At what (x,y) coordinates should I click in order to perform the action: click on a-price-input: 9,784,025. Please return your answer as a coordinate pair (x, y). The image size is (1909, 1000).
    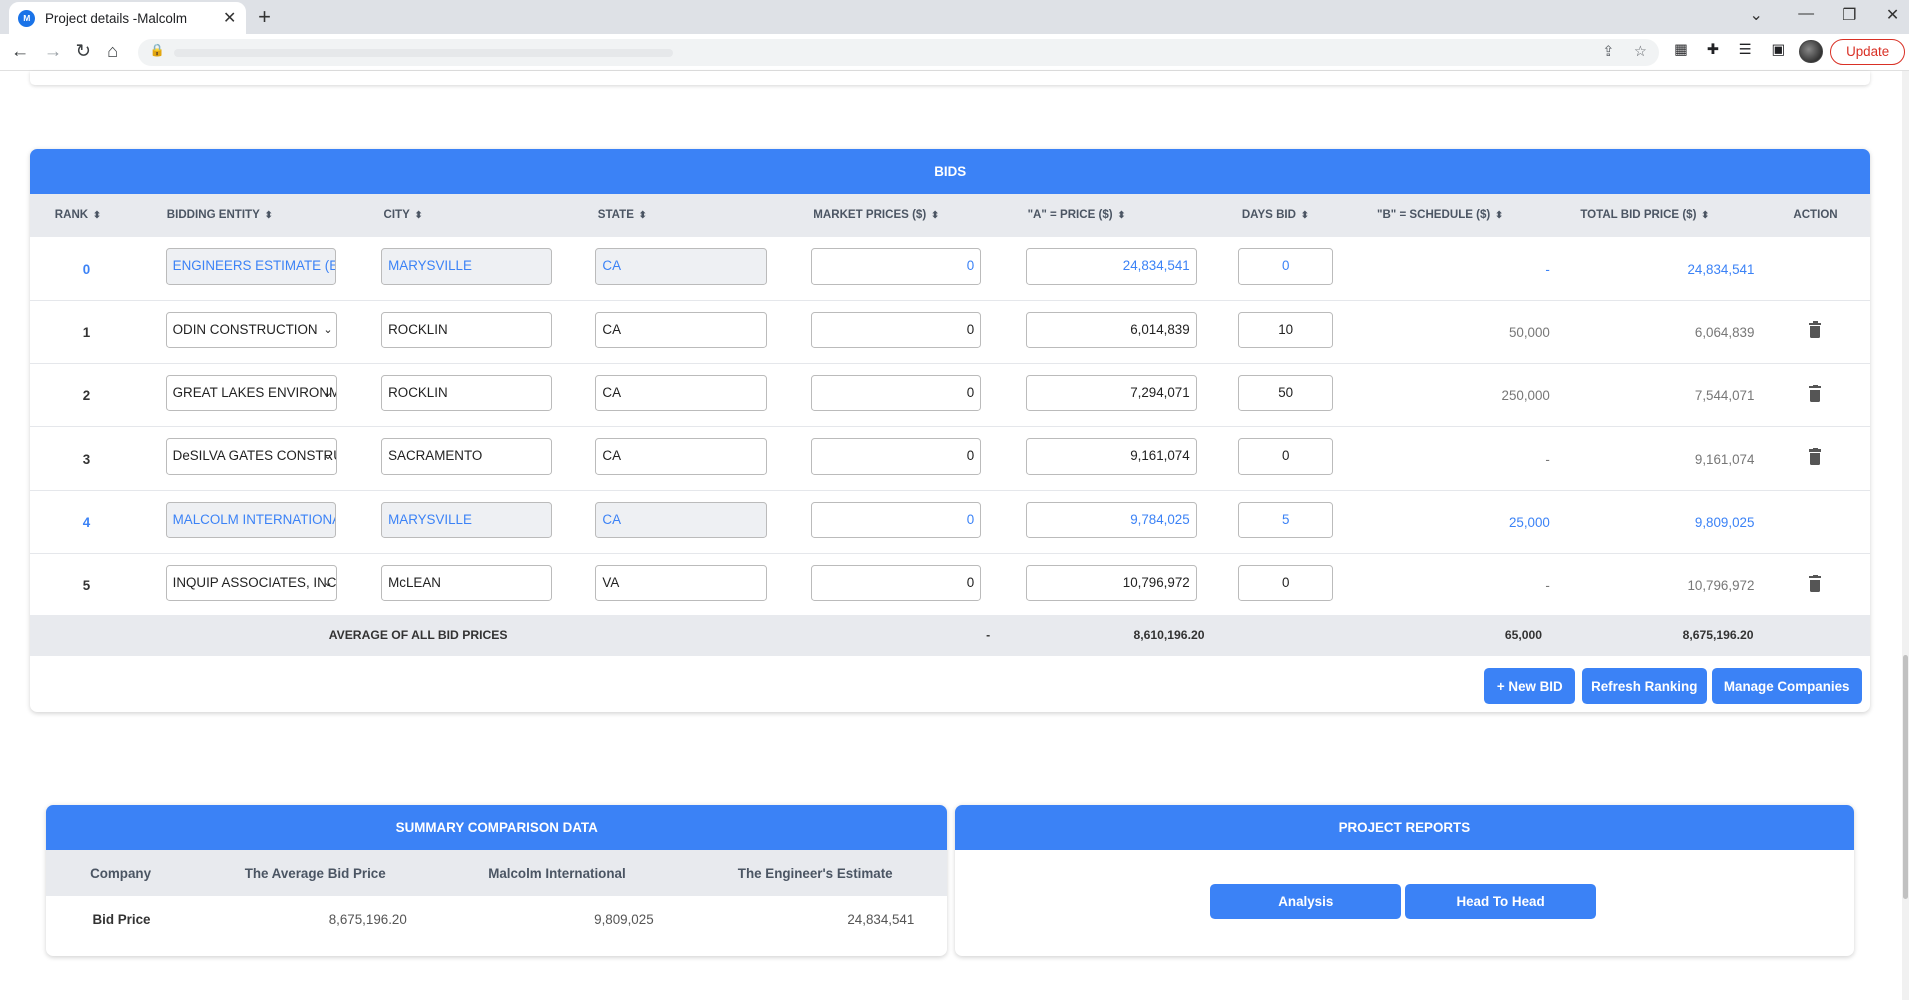
    Looking at the image, I should click on (1111, 520).